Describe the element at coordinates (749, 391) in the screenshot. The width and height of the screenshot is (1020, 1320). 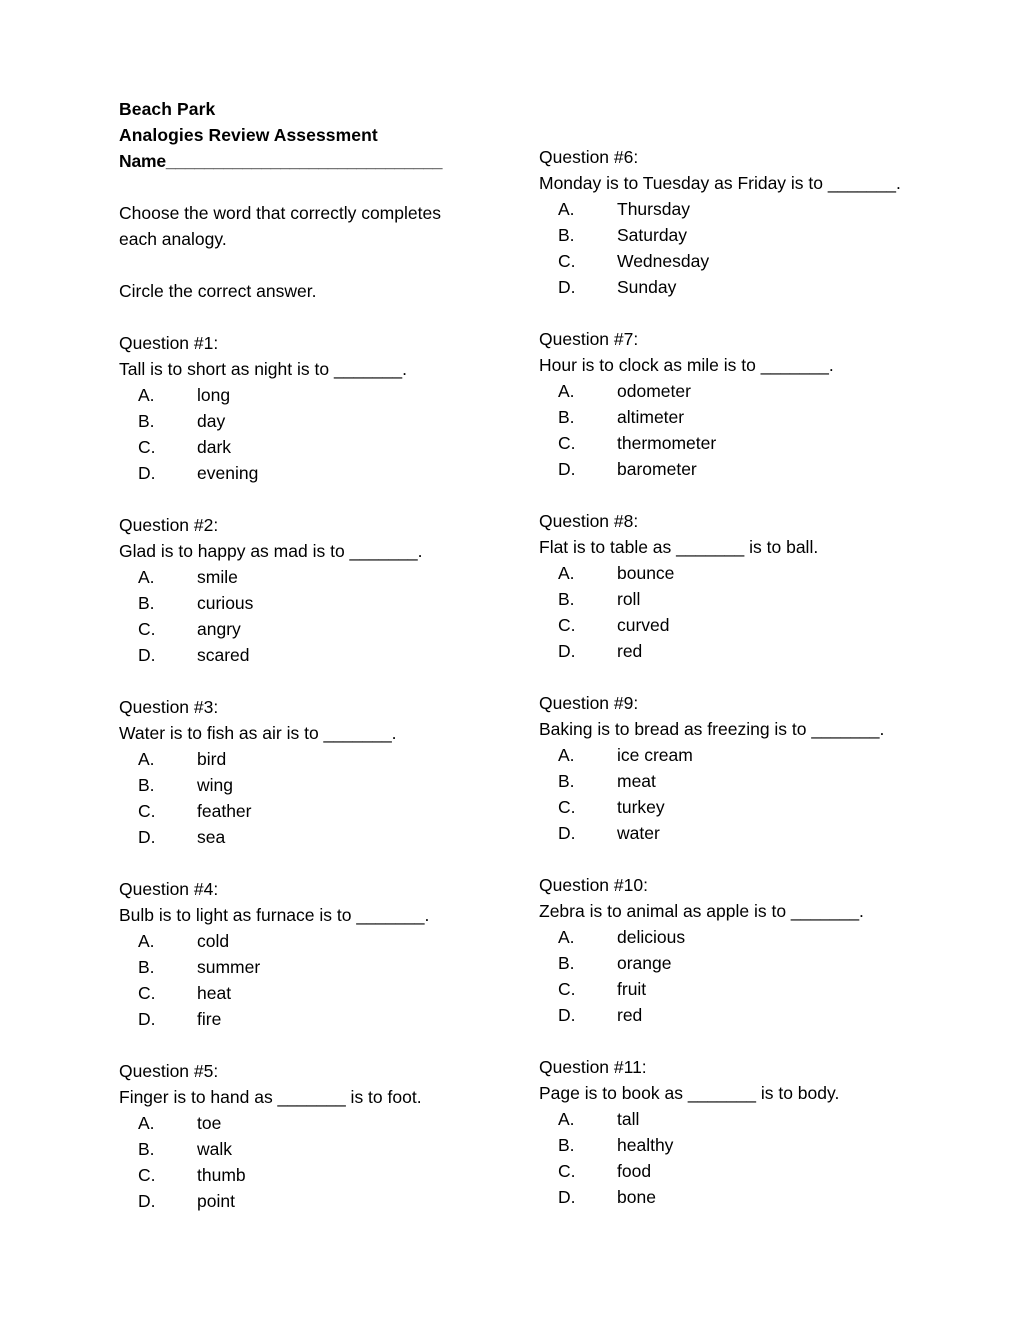
I see `answer-option: A. odometer` at that location.